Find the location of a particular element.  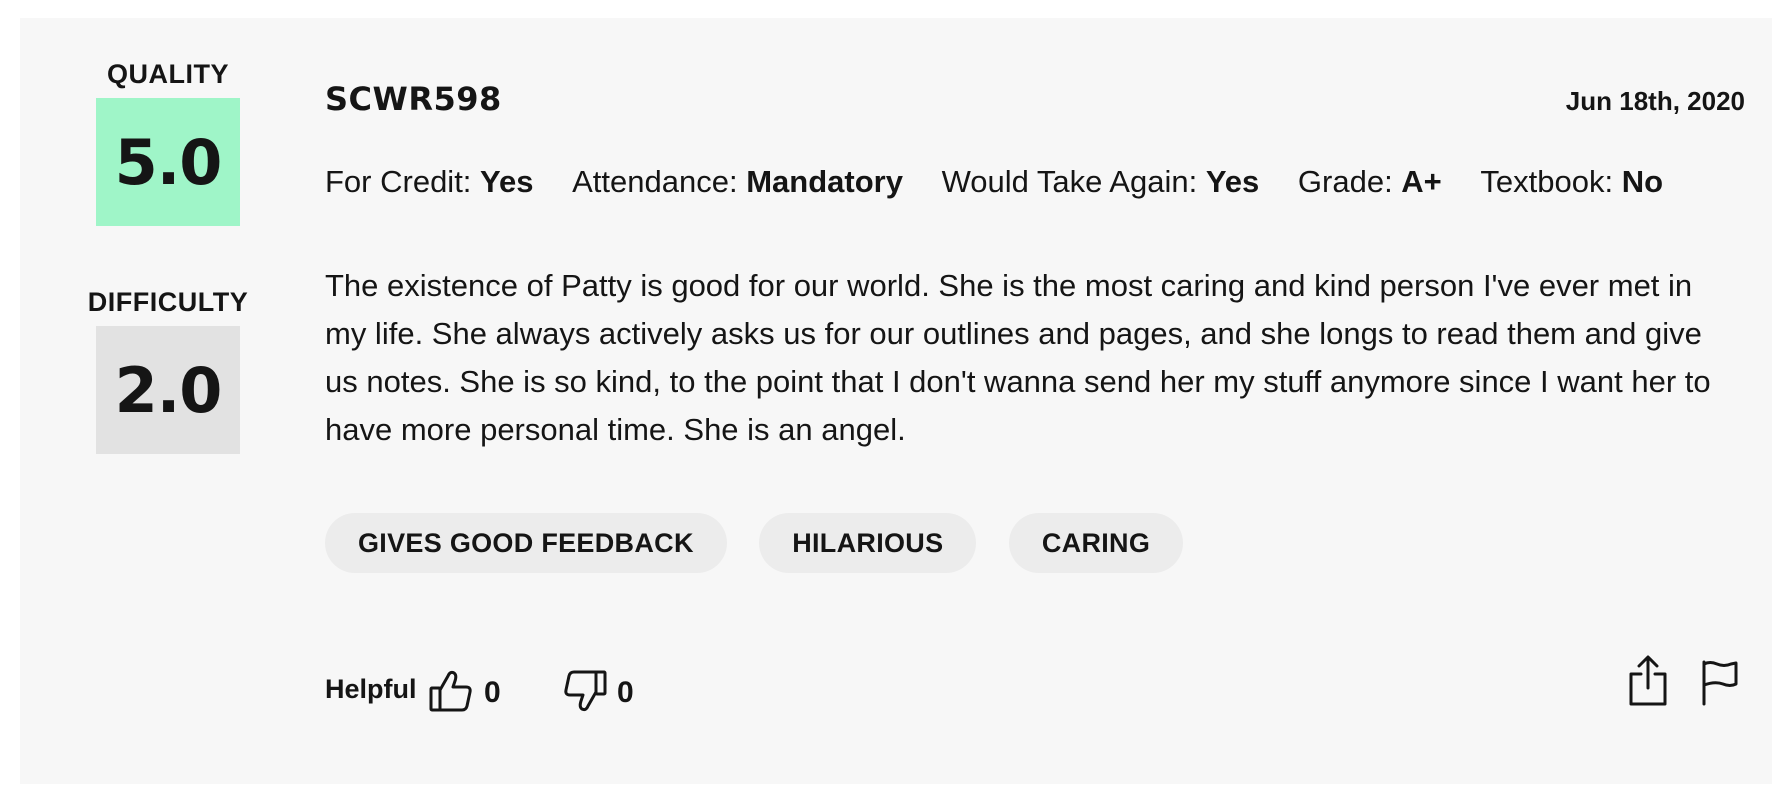

quality-score: 5.0 is located at coordinates (168, 162).